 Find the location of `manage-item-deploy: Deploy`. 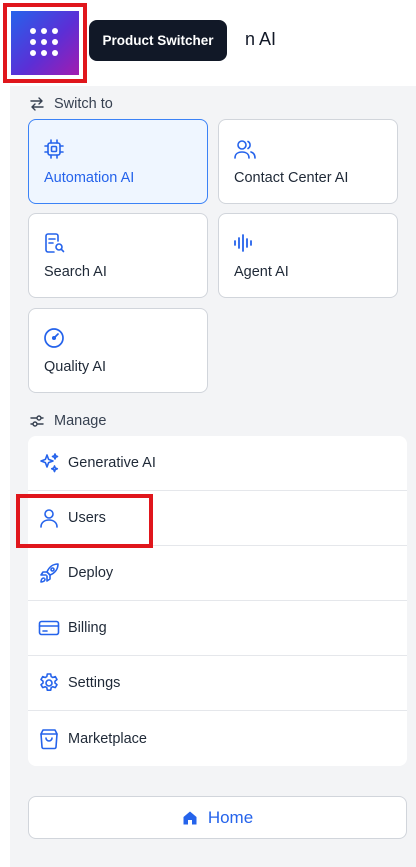

manage-item-deploy: Deploy is located at coordinates (217, 573).